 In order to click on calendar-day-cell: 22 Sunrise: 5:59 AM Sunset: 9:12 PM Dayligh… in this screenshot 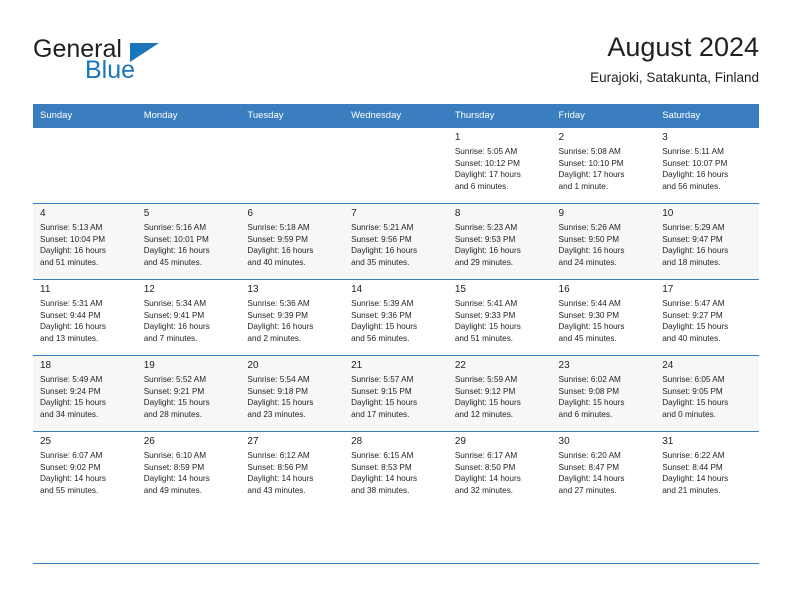, I will do `click(499, 393)`.